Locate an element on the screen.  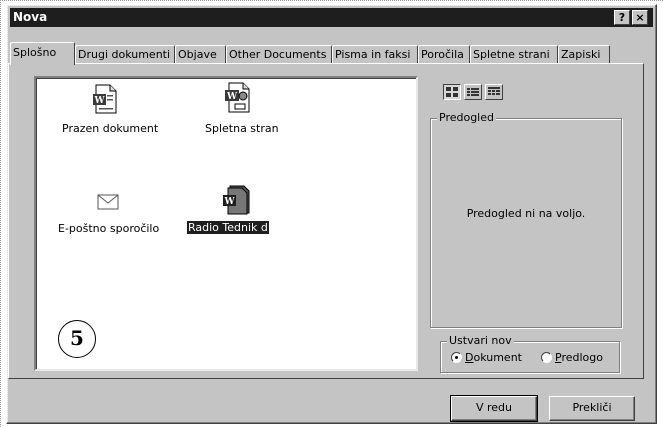
radio-dot-checked is located at coordinates (456, 357).